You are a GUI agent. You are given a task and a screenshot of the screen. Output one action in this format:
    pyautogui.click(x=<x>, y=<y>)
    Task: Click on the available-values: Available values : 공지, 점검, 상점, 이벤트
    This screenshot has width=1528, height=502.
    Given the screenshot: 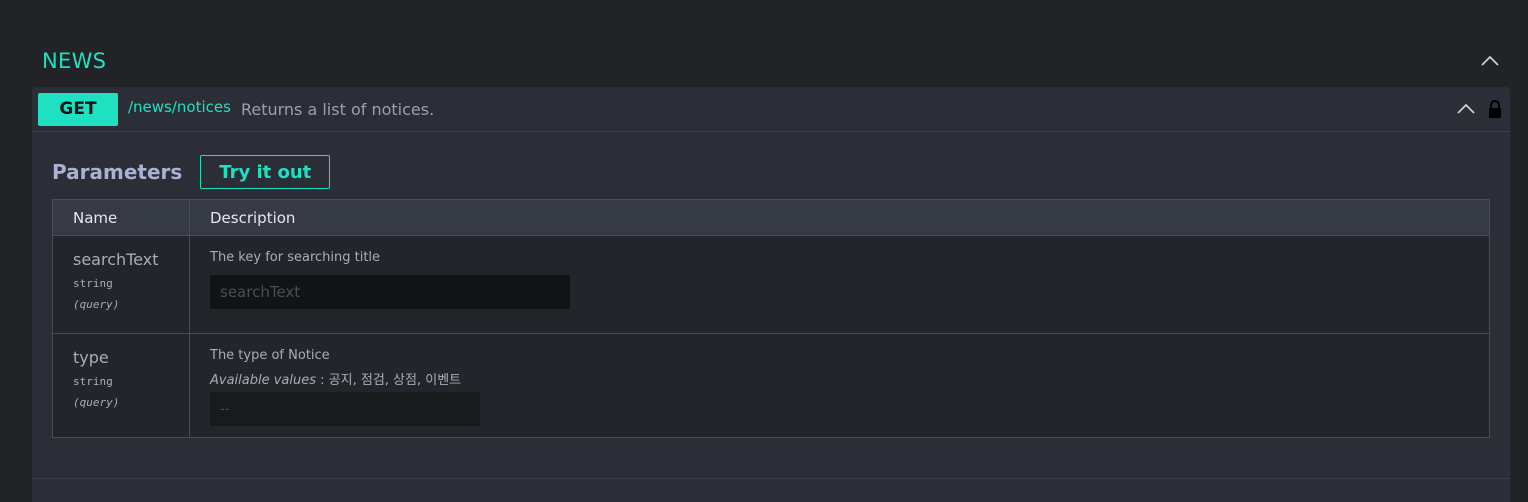 What is the action you would take?
    pyautogui.click(x=849, y=378)
    